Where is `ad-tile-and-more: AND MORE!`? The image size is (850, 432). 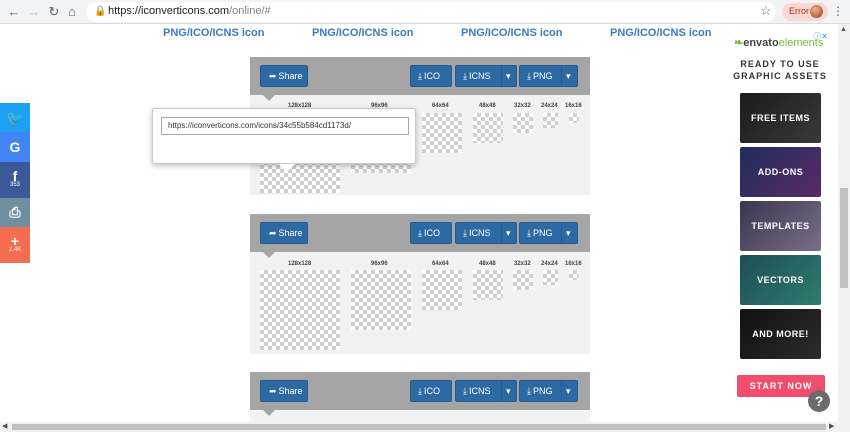
ad-tile-and-more: AND MORE! is located at coordinates (780, 334).